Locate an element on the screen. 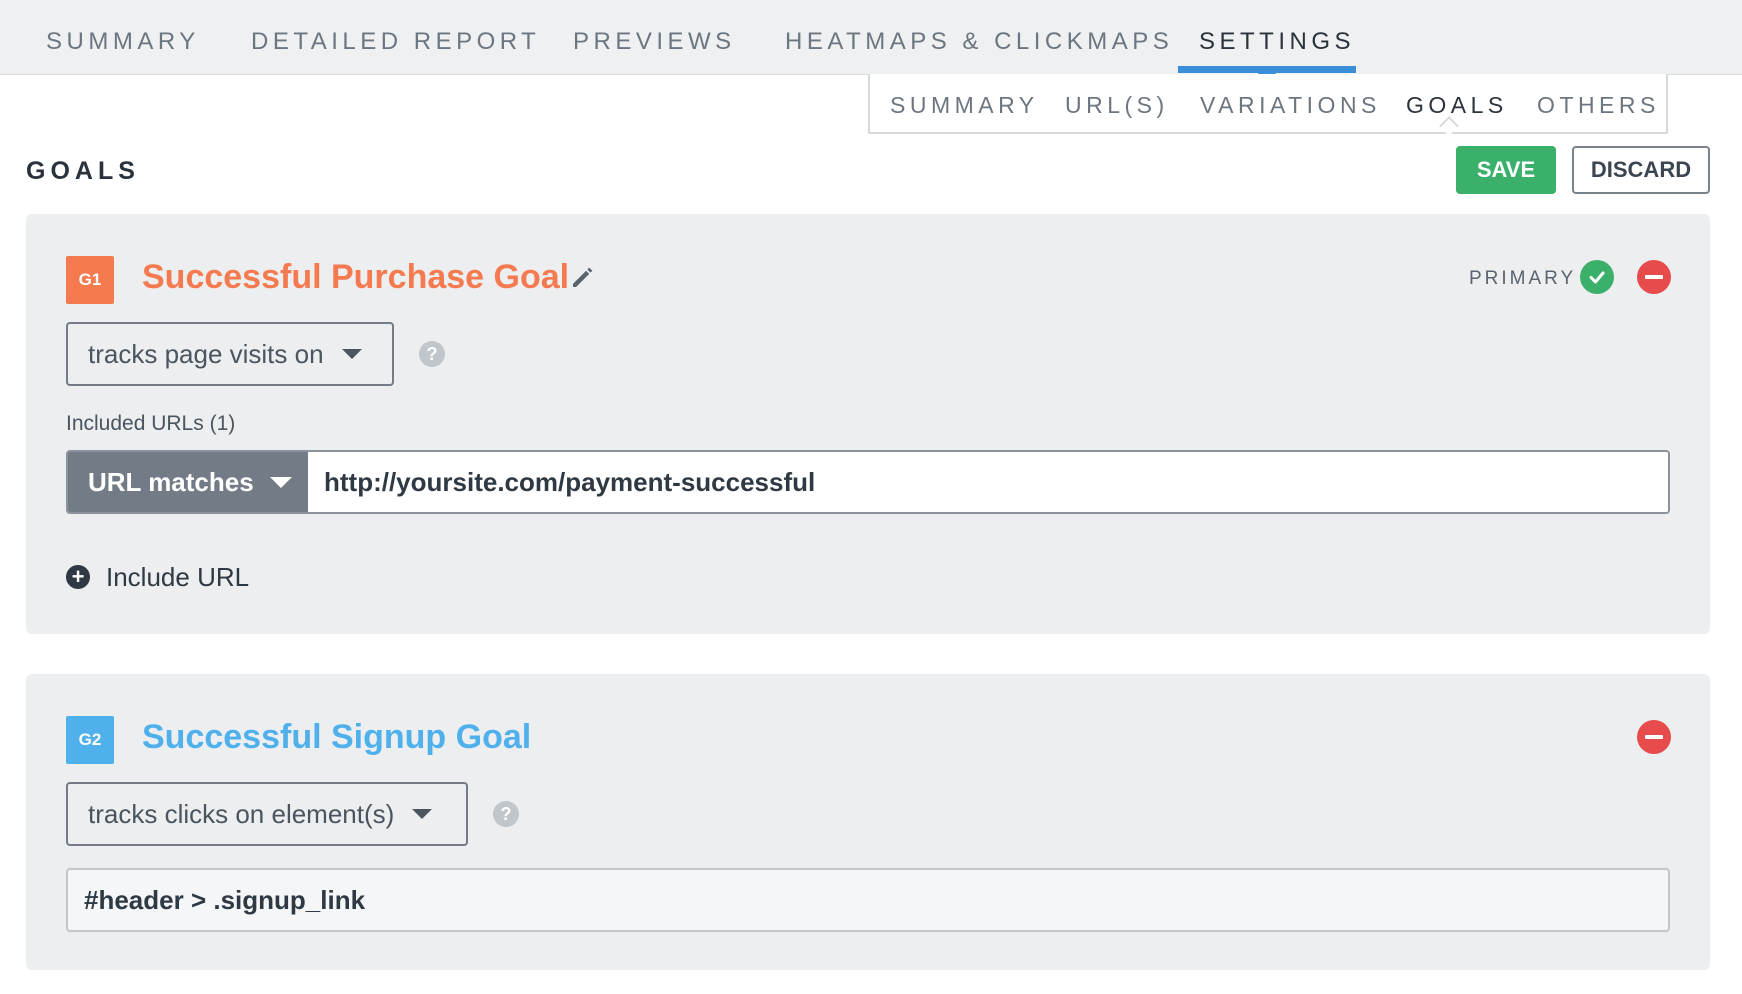  url-match-type-value: URL matches is located at coordinates (171, 481).